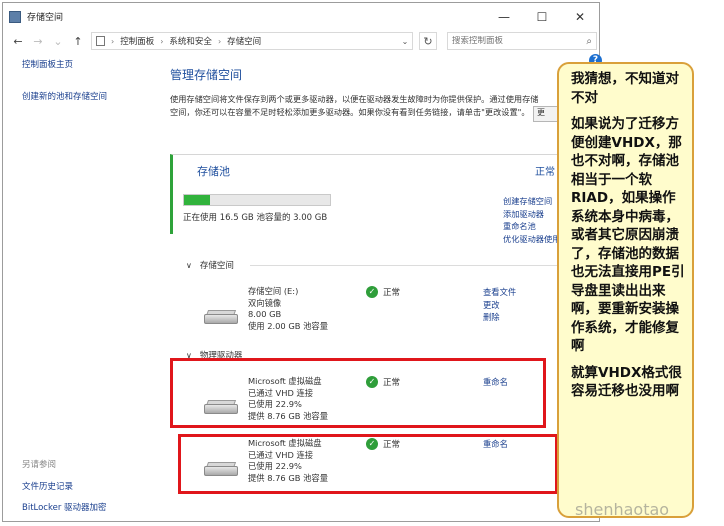  Describe the element at coordinates (87, 486) in the screenshot. I see `nav-file-history: 文件历史记录` at that location.